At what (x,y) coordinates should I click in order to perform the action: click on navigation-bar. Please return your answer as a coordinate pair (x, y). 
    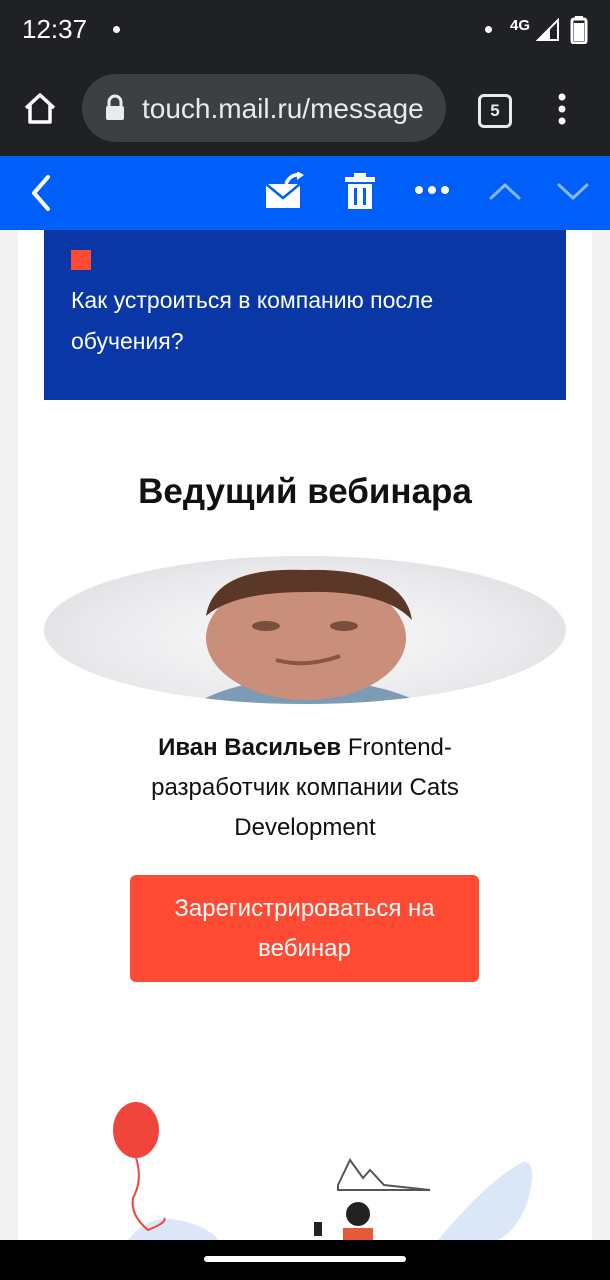
    Looking at the image, I should click on (305, 1260).